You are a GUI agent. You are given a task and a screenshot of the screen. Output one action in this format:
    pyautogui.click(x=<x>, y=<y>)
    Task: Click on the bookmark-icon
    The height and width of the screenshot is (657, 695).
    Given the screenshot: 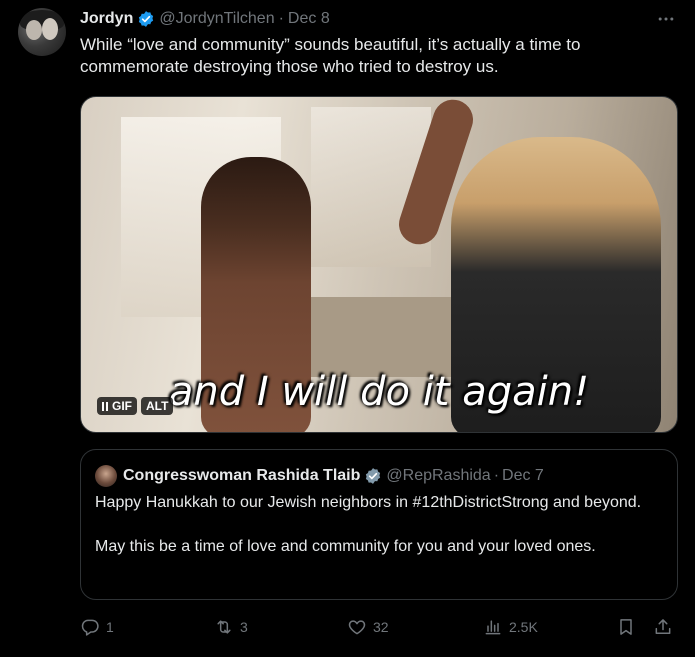 What is the action you would take?
    pyautogui.click(x=626, y=627)
    